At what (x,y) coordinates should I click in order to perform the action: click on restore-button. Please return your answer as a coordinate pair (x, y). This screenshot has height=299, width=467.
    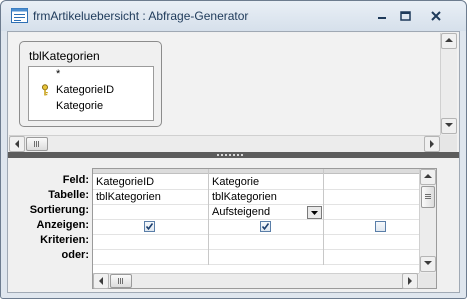
    Looking at the image, I should click on (405, 16).